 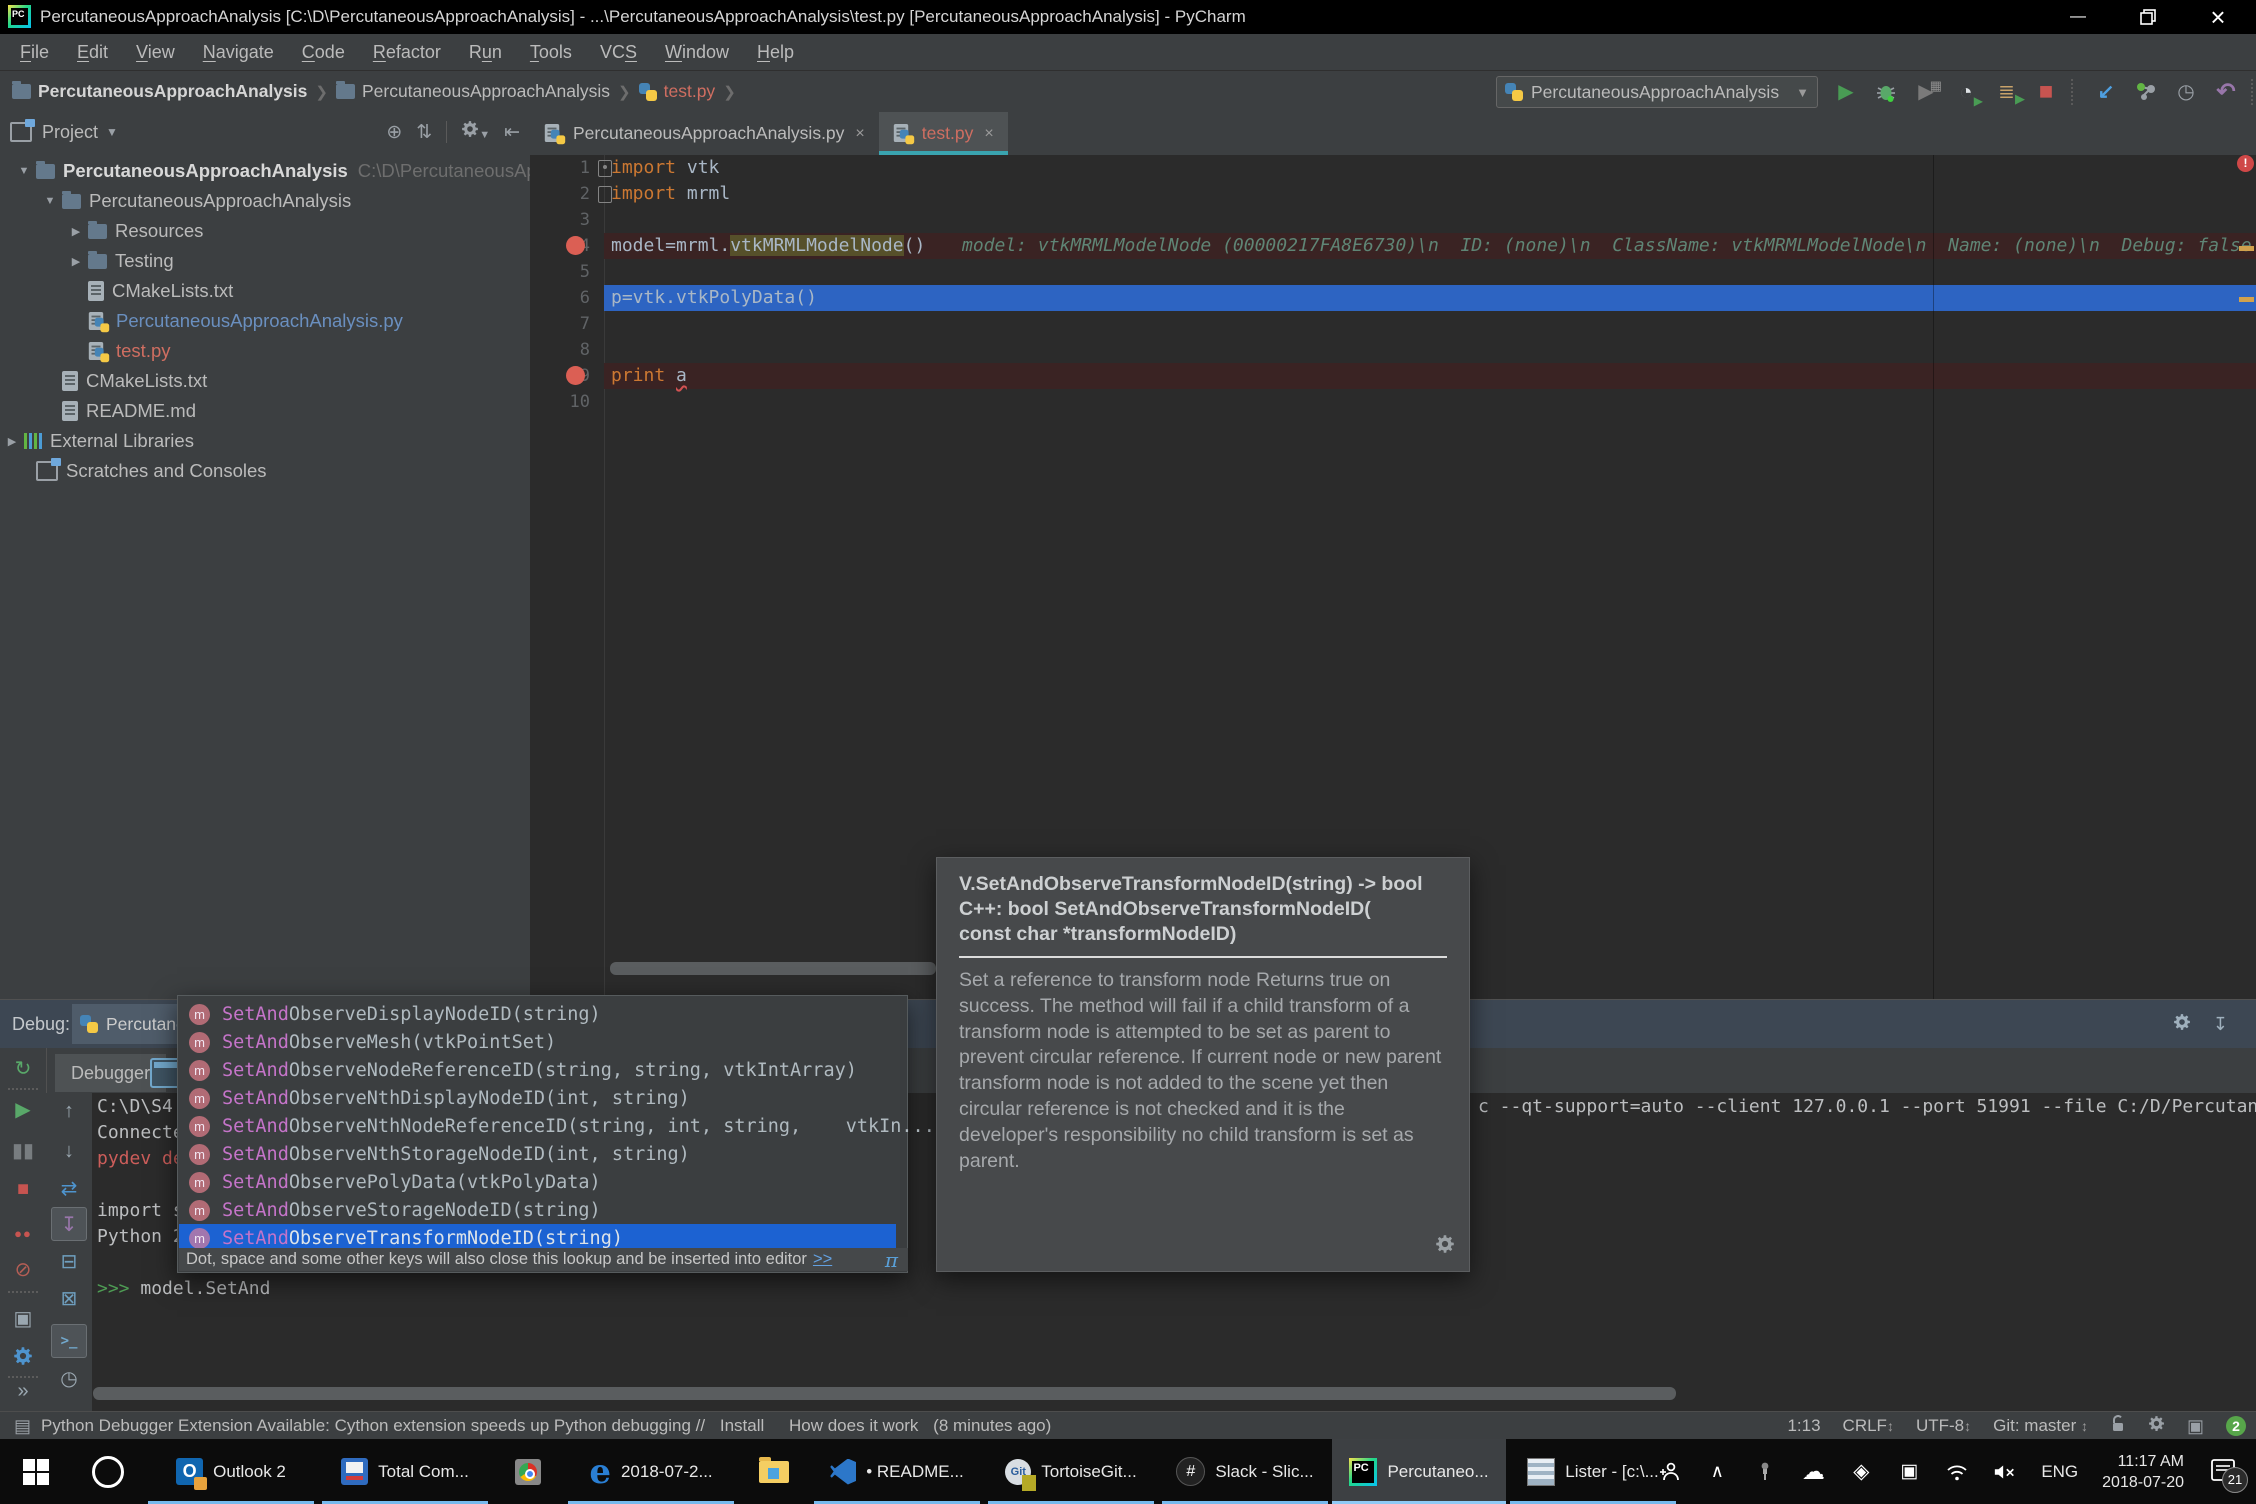 I want to click on close-button: ×, so click(x=2218, y=17).